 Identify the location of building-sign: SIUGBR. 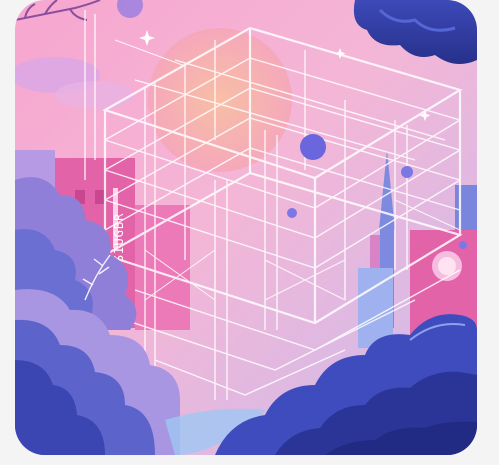
(119, 237).